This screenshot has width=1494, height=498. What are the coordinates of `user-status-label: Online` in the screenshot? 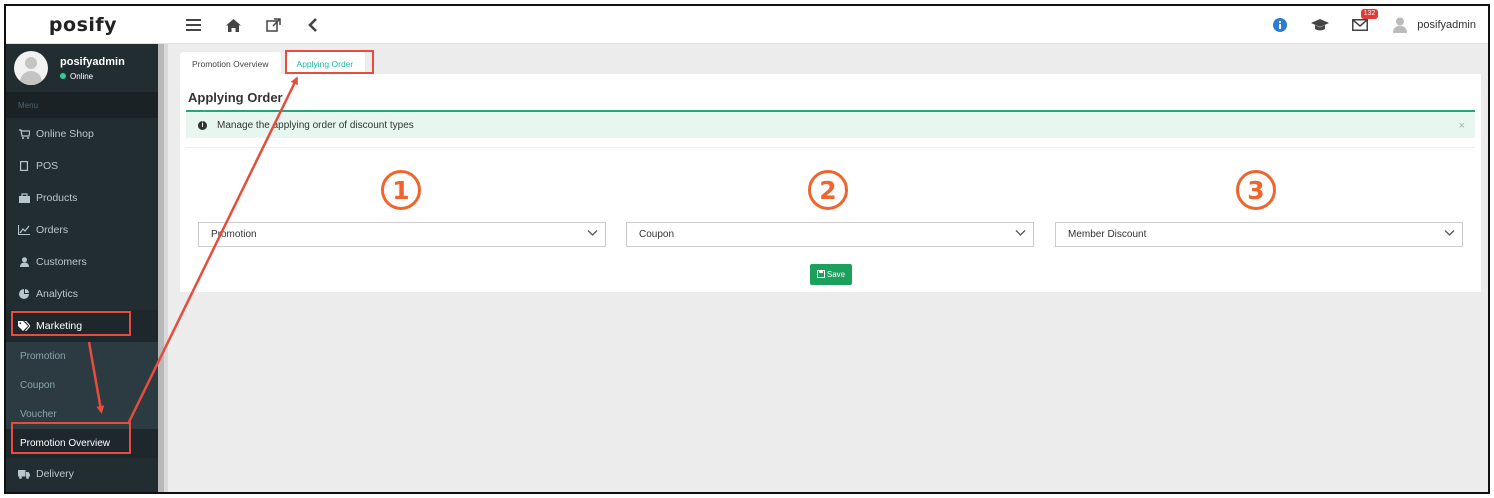 It's located at (82, 76).